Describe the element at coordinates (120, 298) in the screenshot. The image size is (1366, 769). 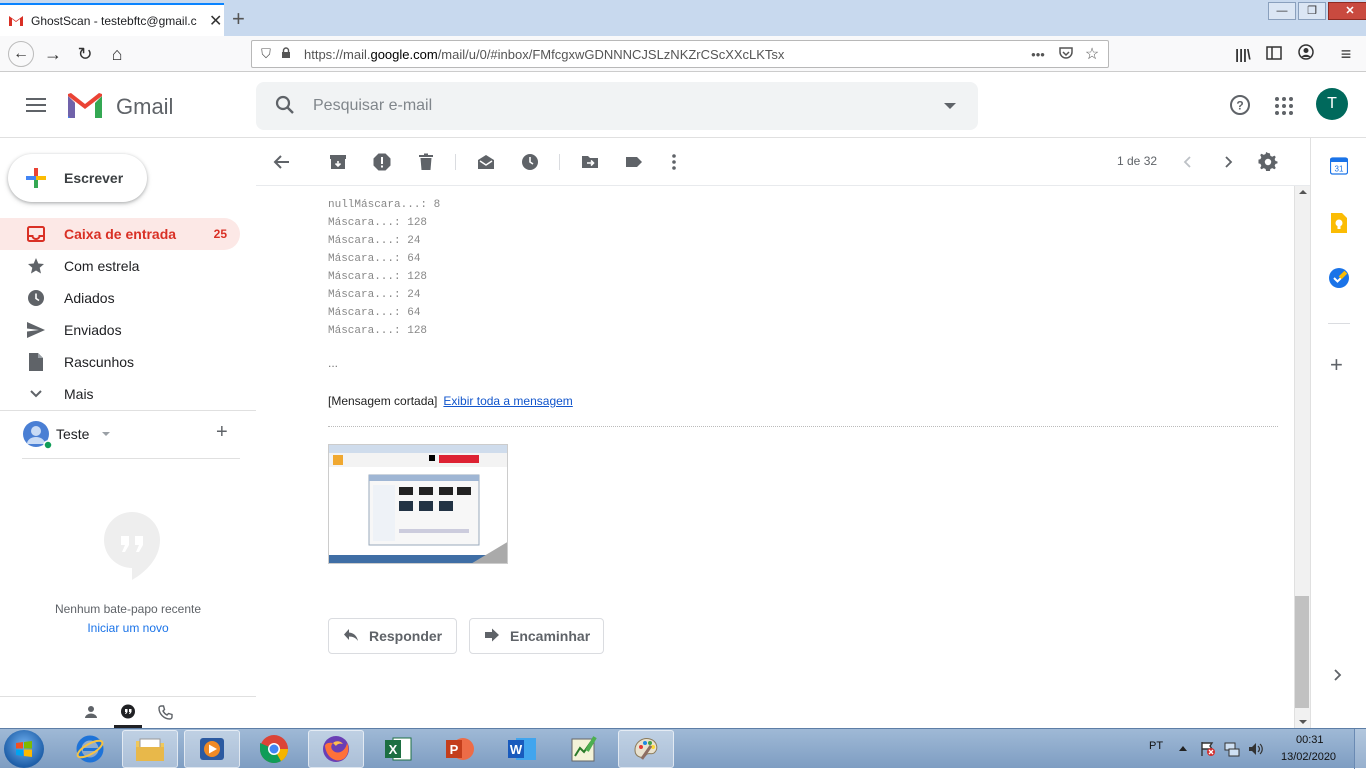
I see `sidebar-item-snoozed: Adiados` at that location.